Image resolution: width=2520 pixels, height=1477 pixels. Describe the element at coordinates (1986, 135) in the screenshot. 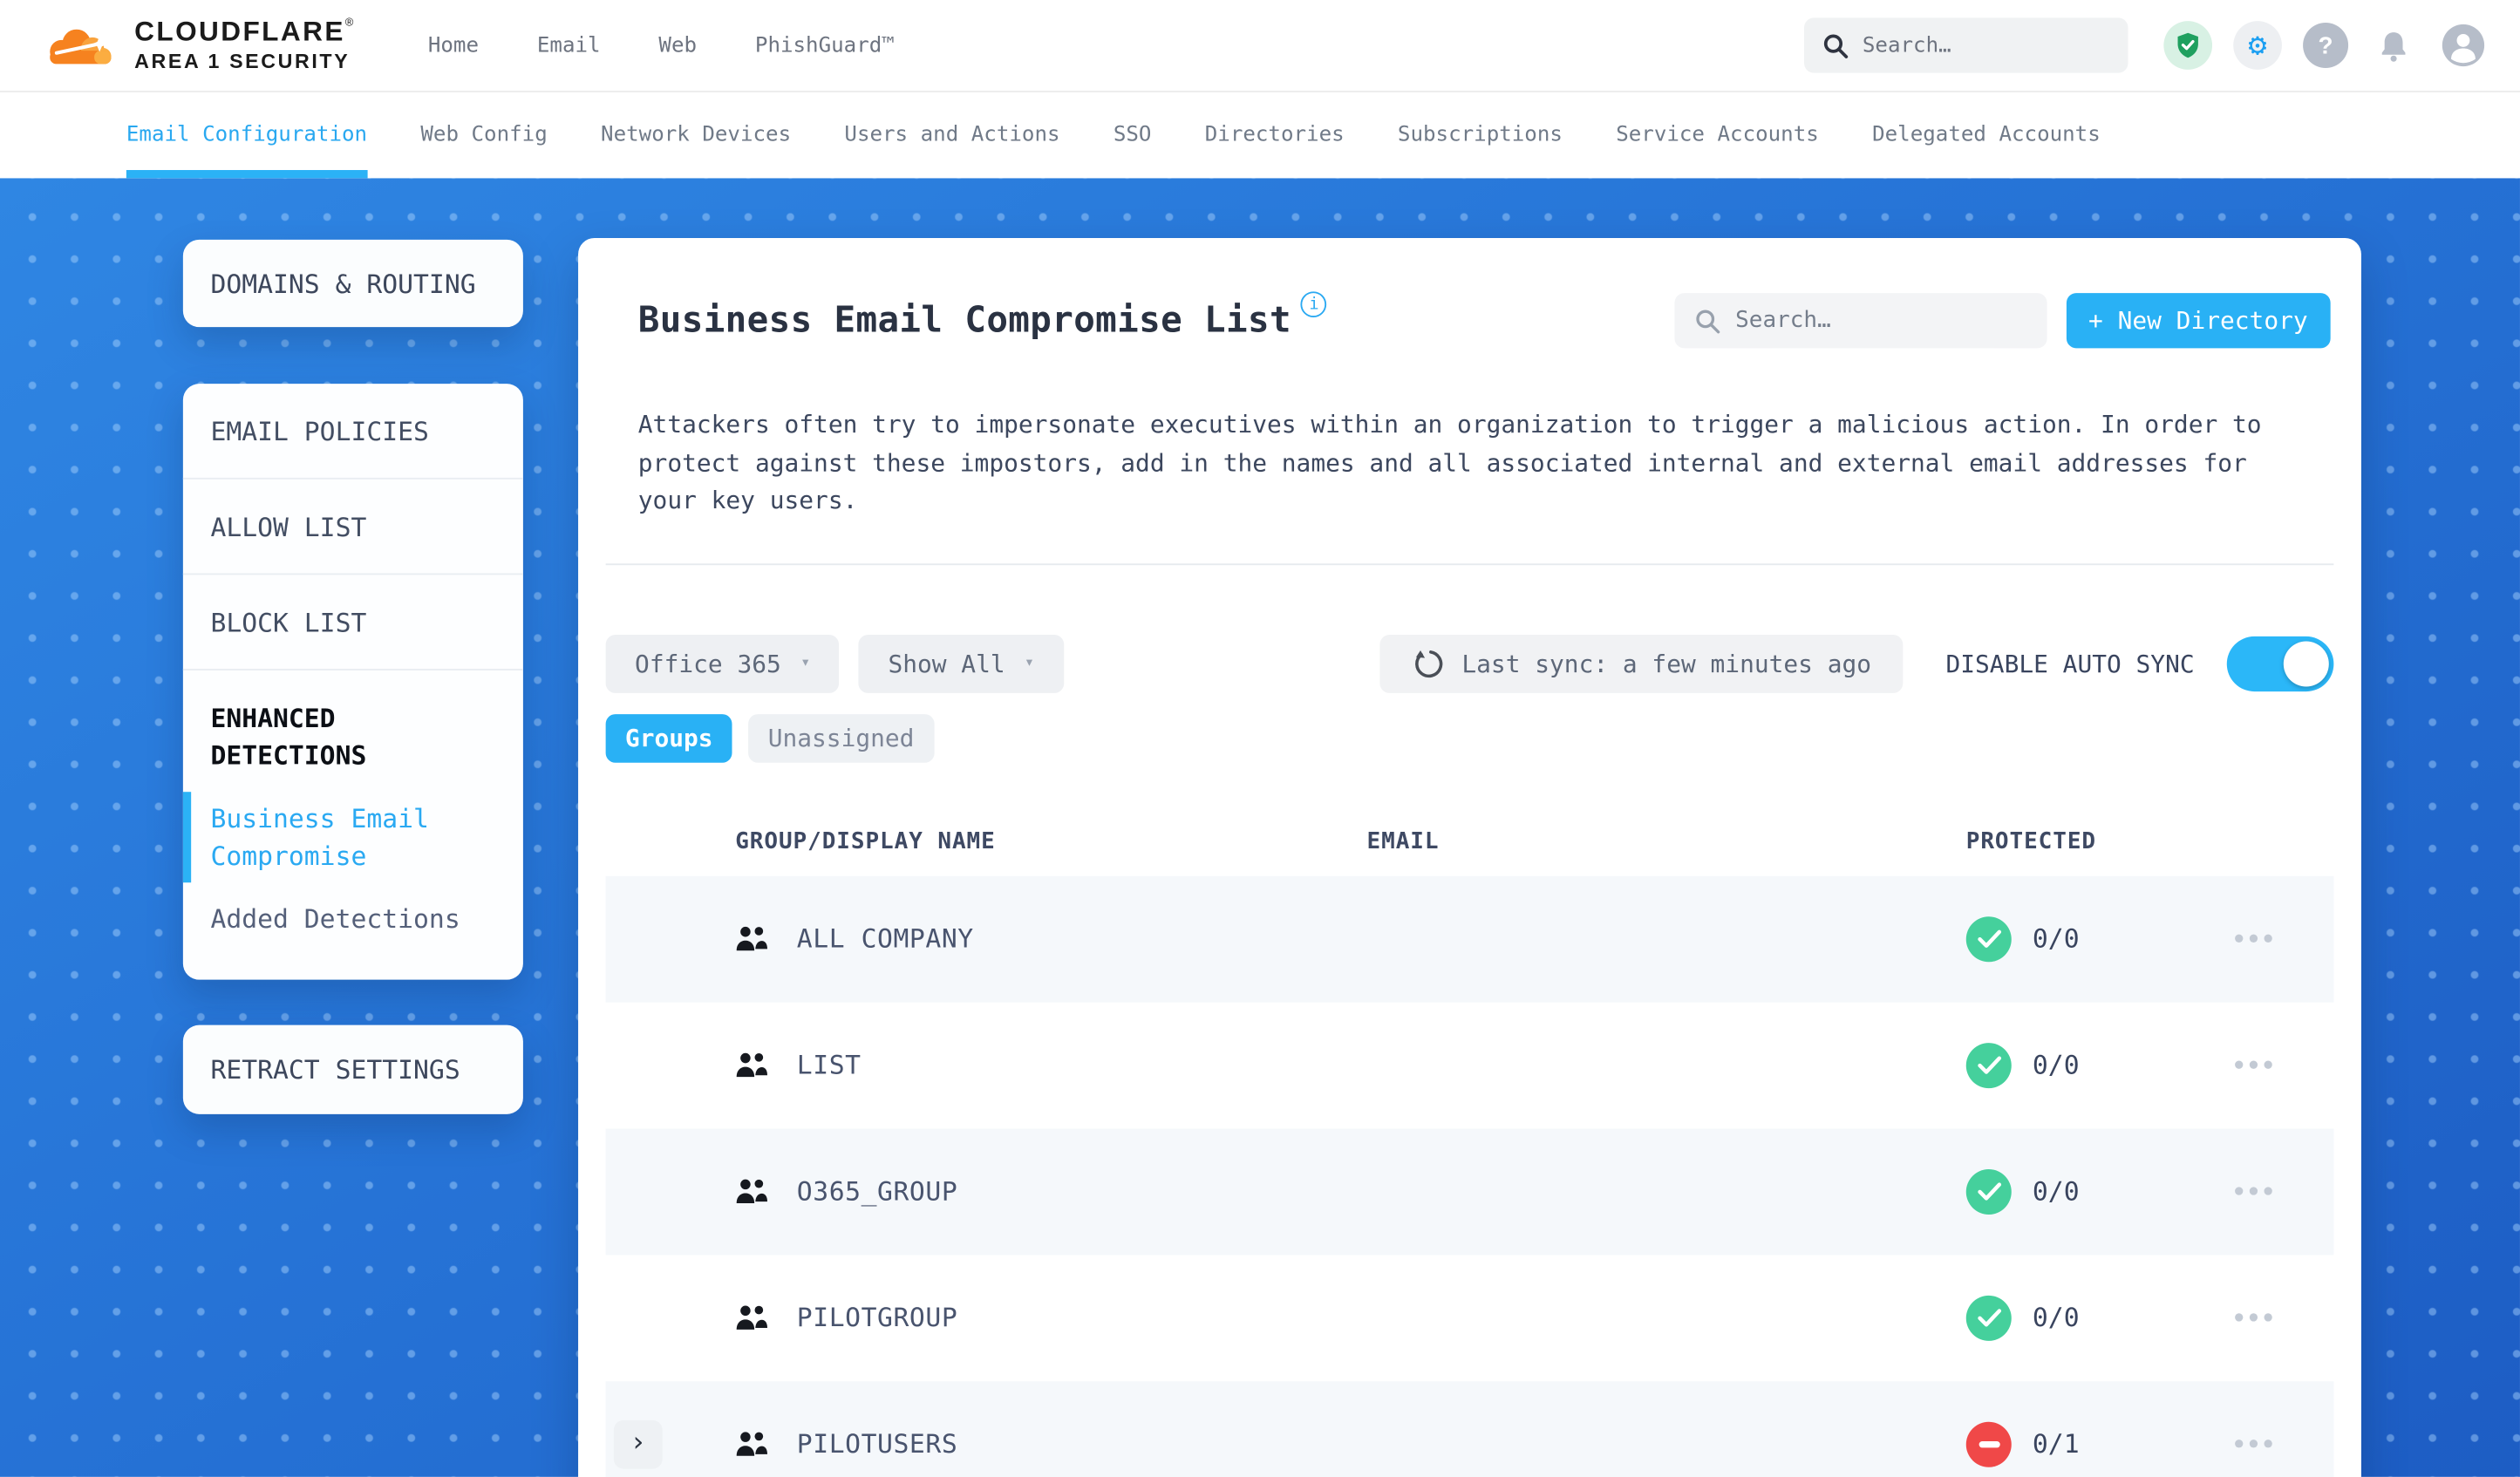

I see `tab-delegated-accounts: Delegated Accounts` at that location.